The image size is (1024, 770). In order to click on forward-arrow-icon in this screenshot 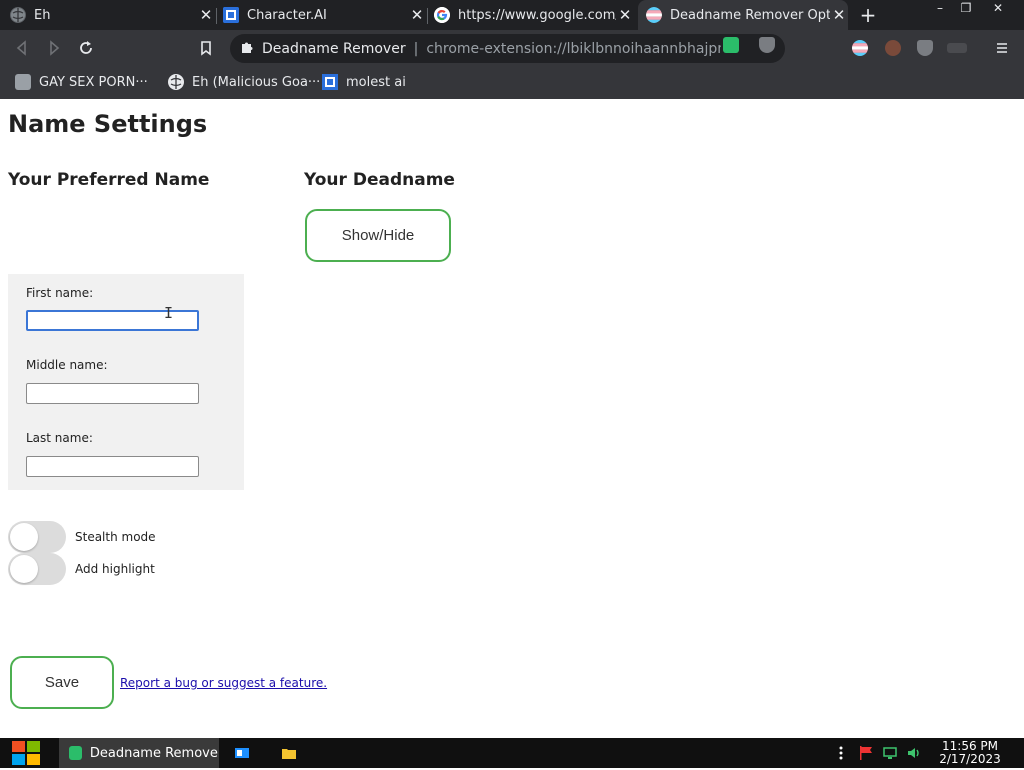, I will do `click(55, 48)`.